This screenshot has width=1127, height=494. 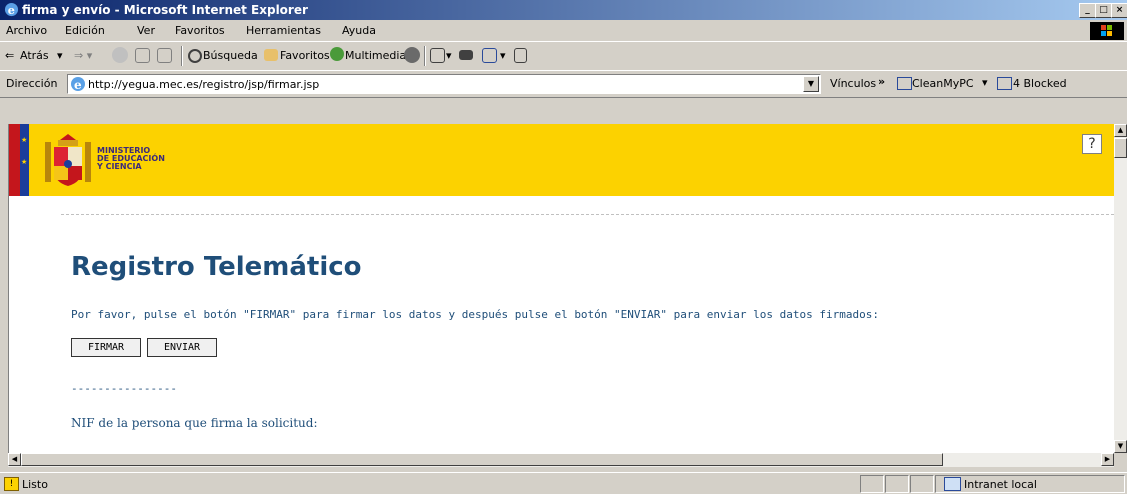 I want to click on back-arrow-icon: ⇐, so click(x=9, y=55).